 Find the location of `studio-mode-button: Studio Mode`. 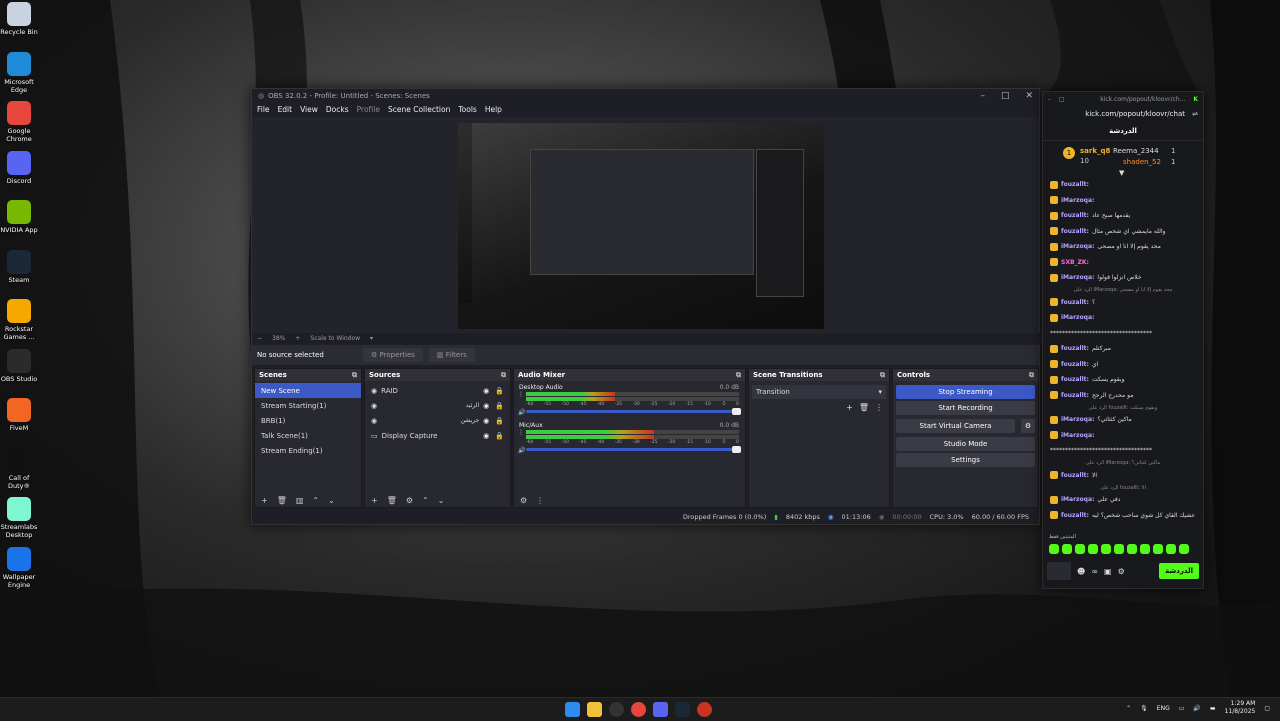

studio-mode-button: Studio Mode is located at coordinates (965, 444).